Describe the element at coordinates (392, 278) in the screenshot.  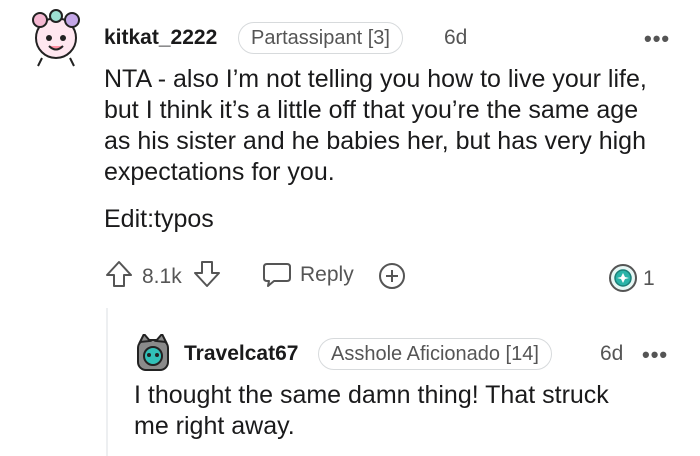
I see `plus-circle-icon` at that location.